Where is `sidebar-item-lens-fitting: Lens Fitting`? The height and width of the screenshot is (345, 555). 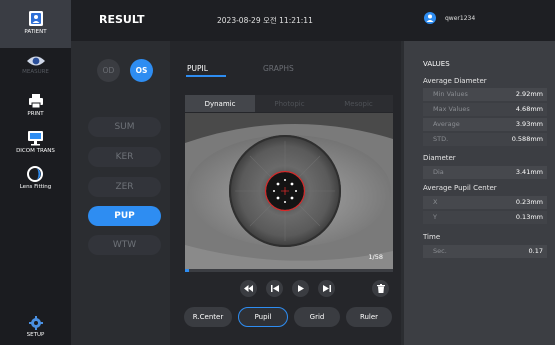
sidebar-item-lens-fitting: Lens Fitting is located at coordinates (35, 182).